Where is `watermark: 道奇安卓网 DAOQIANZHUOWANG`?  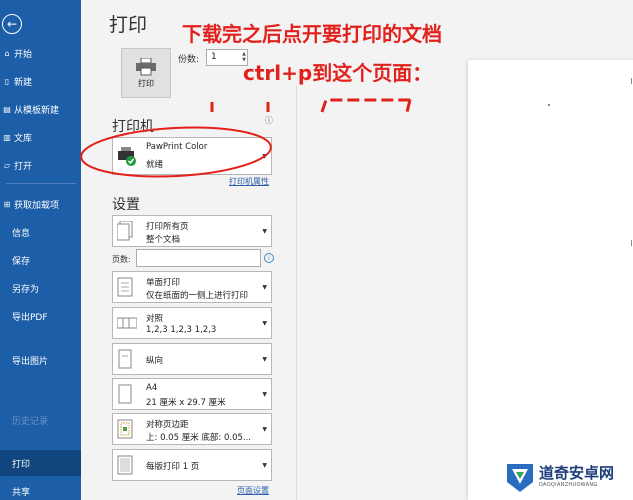 watermark: 道奇安卓网 DAOQIANZHUOWANG is located at coordinates (567, 479).